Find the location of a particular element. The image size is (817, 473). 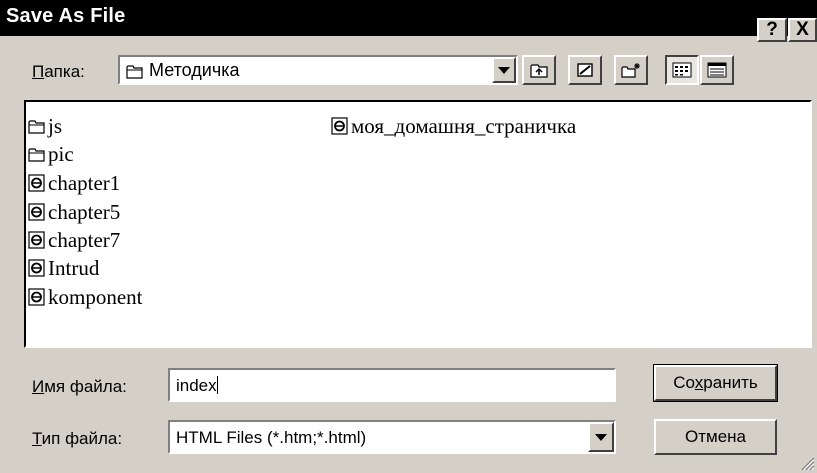

save-button-label: Сохранить is located at coordinates (715, 383).